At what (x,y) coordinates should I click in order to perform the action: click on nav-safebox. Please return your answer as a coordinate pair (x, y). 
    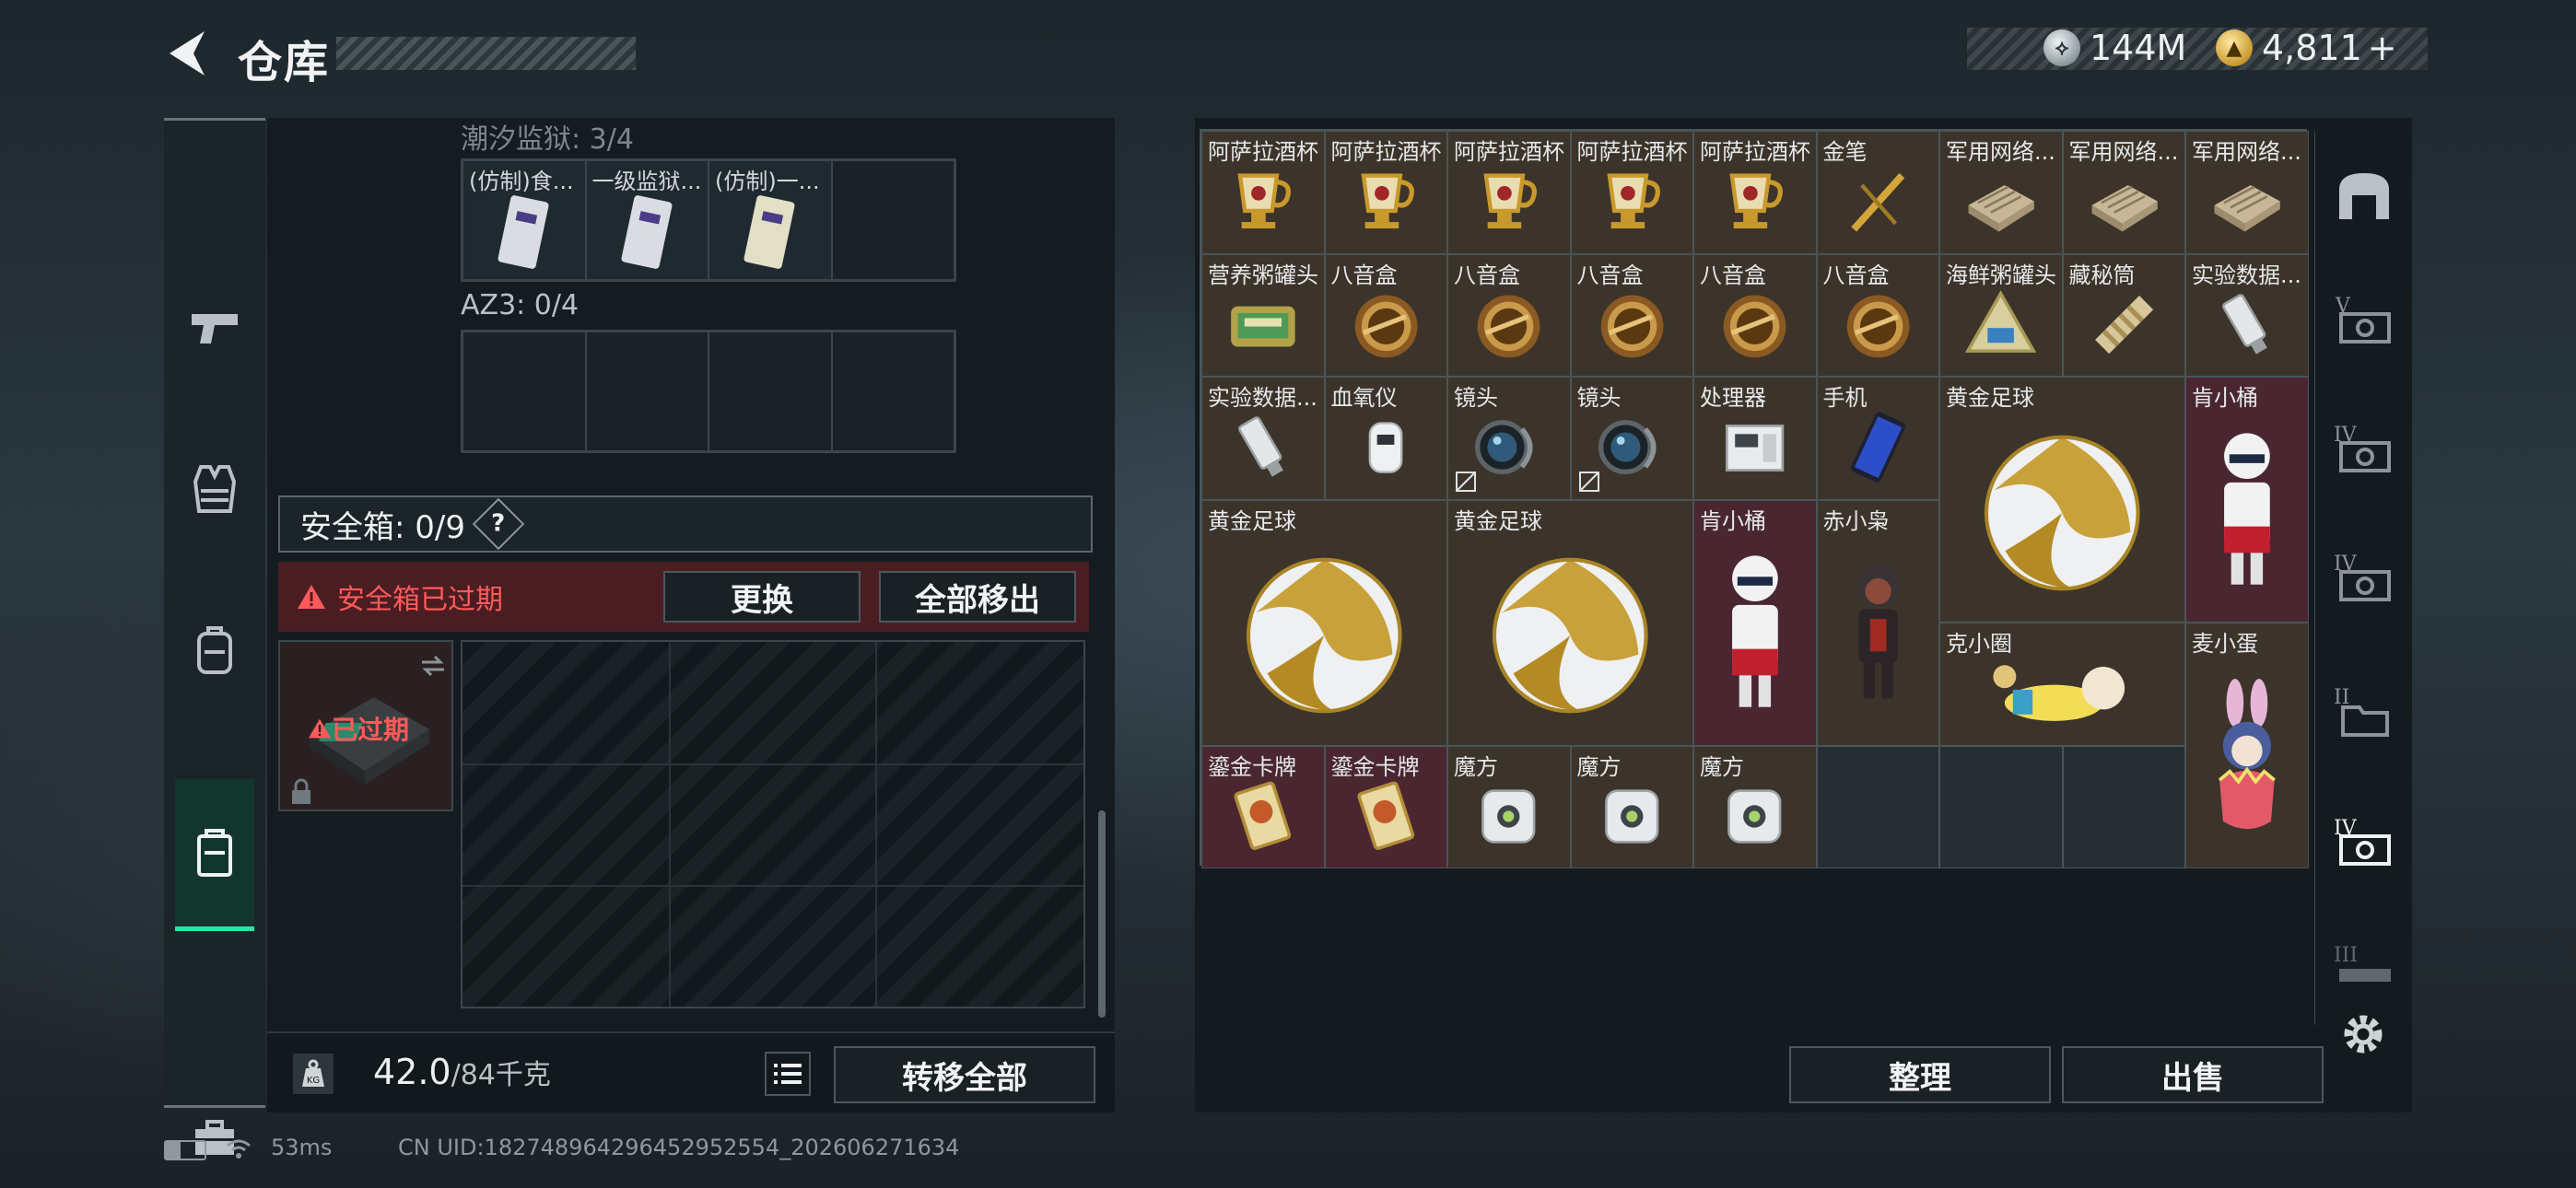
    Looking at the image, I should click on (214, 855).